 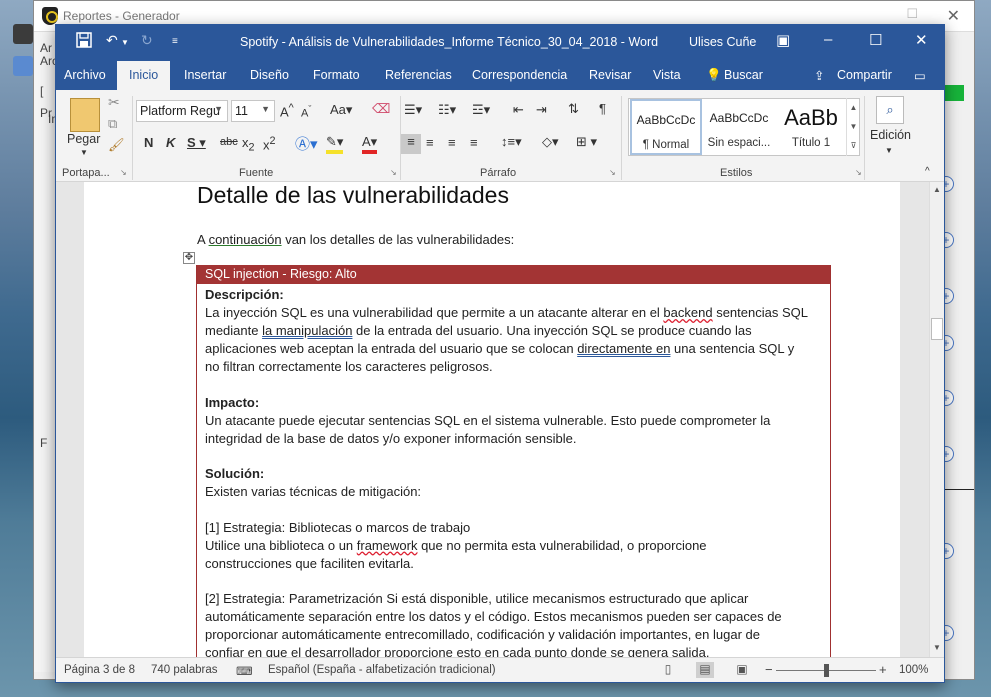 I want to click on style-normal: AaBbCcDc ¶ Normal, so click(x=666, y=127).